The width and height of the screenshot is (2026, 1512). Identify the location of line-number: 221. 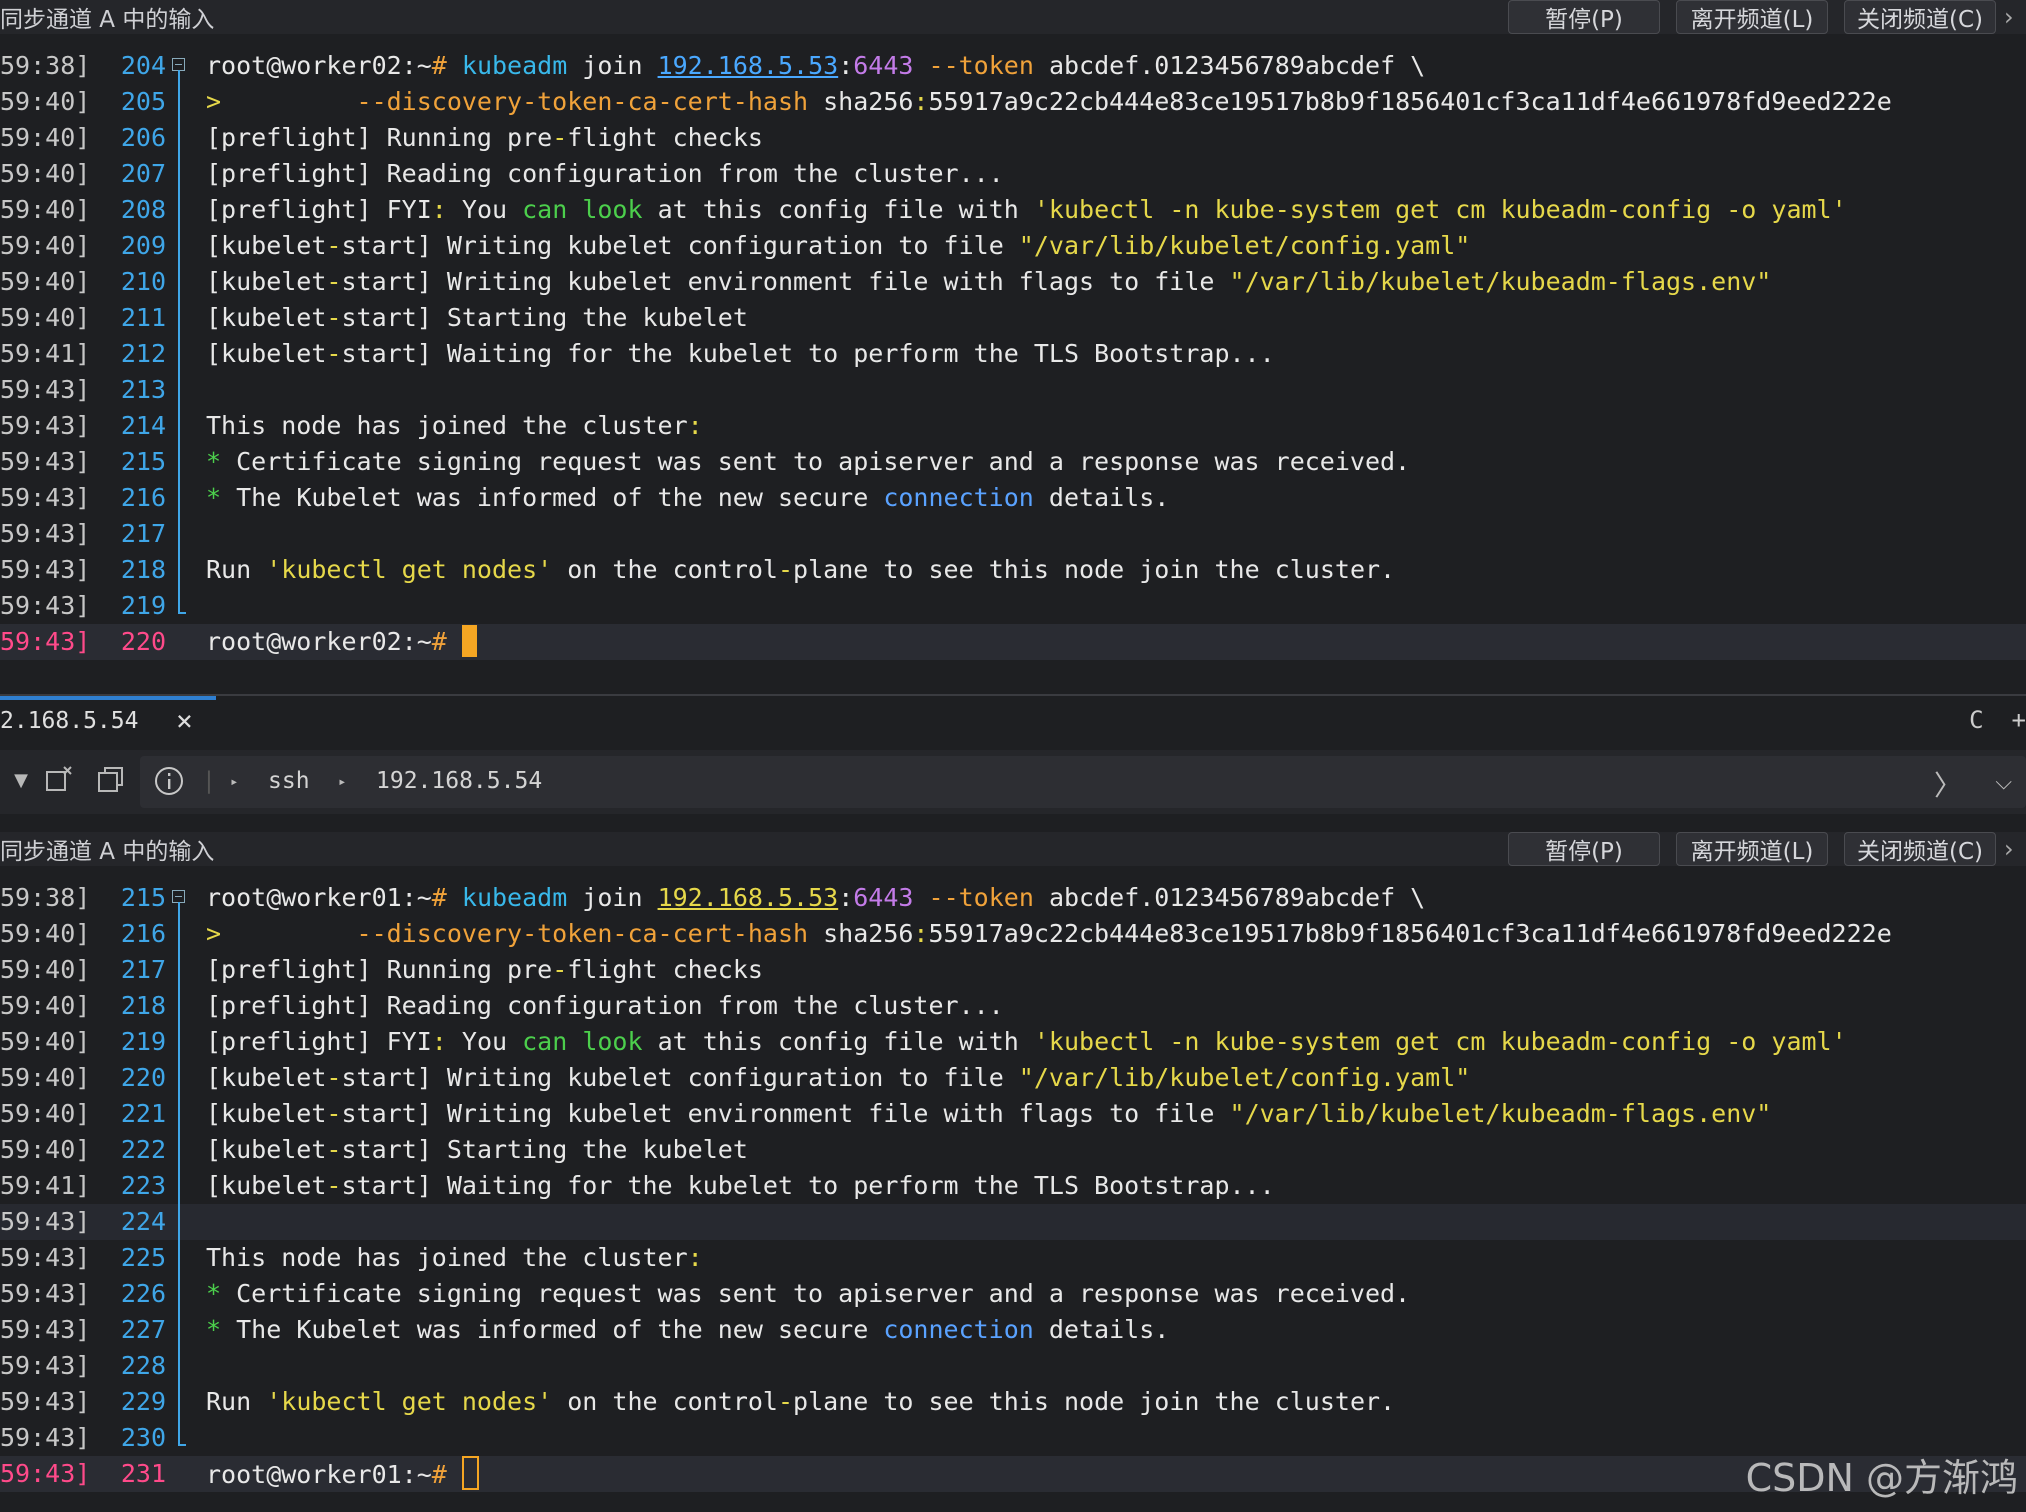
(143, 1113).